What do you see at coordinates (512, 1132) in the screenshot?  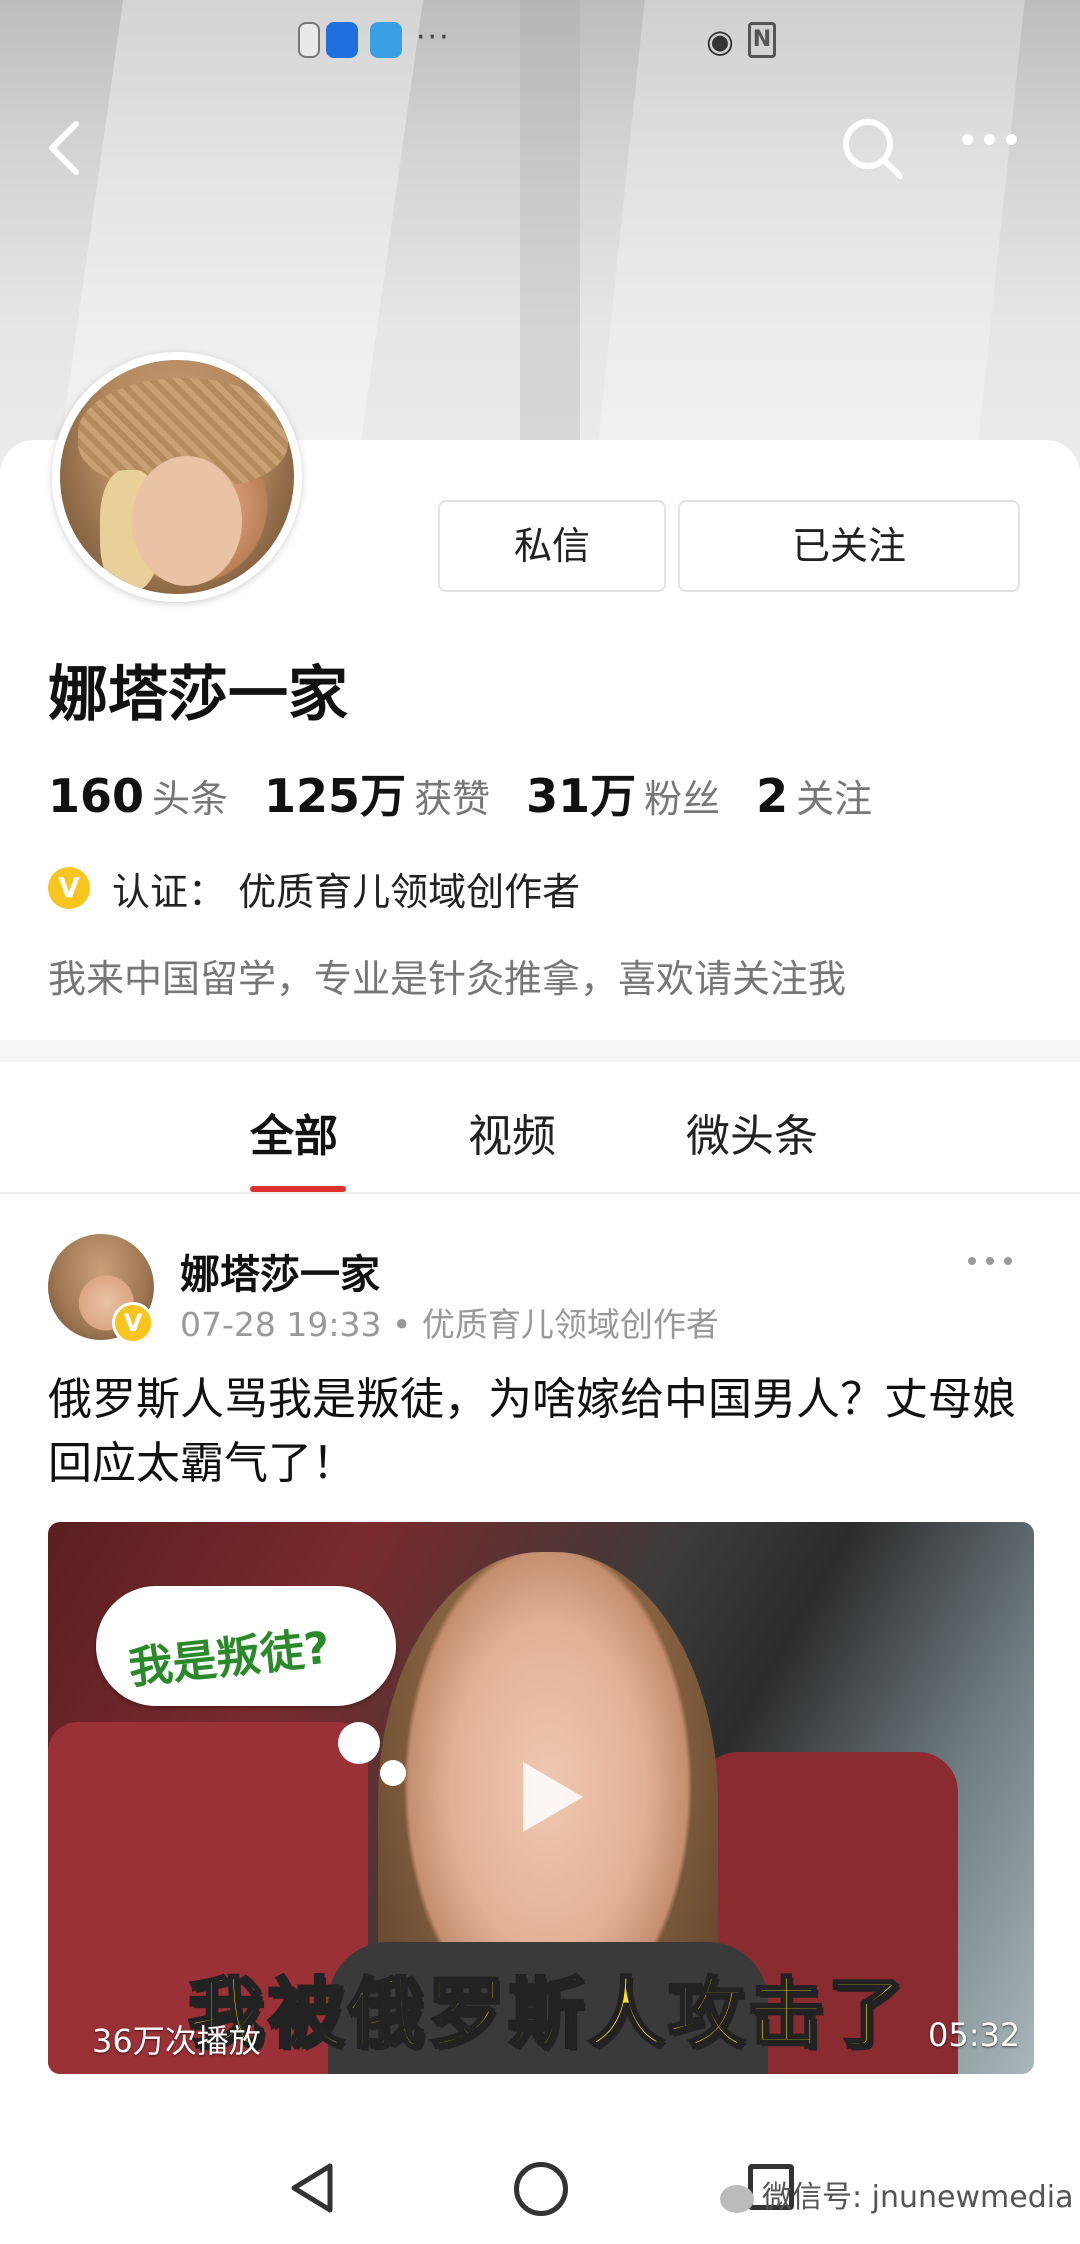 I see `tab-video: 视频` at bounding box center [512, 1132].